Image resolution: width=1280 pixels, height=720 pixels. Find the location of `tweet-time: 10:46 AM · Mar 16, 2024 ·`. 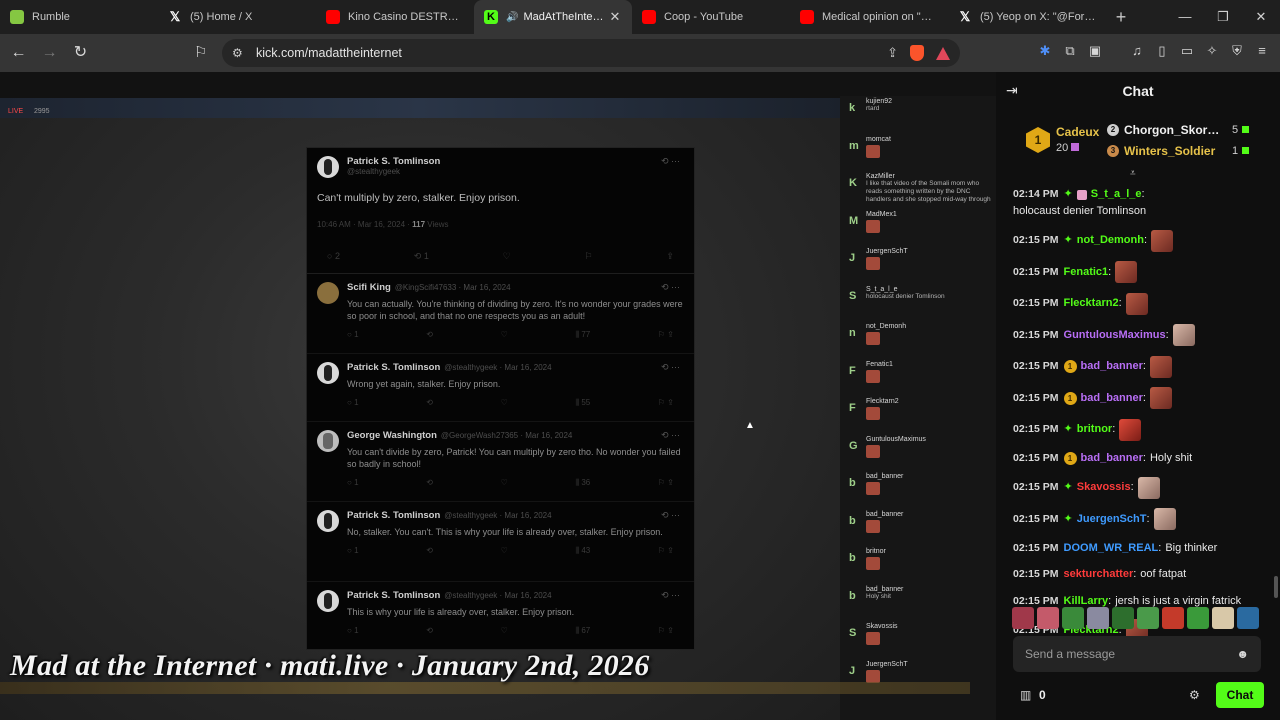

tweet-time: 10:46 AM · Mar 16, 2024 · is located at coordinates (365, 224).